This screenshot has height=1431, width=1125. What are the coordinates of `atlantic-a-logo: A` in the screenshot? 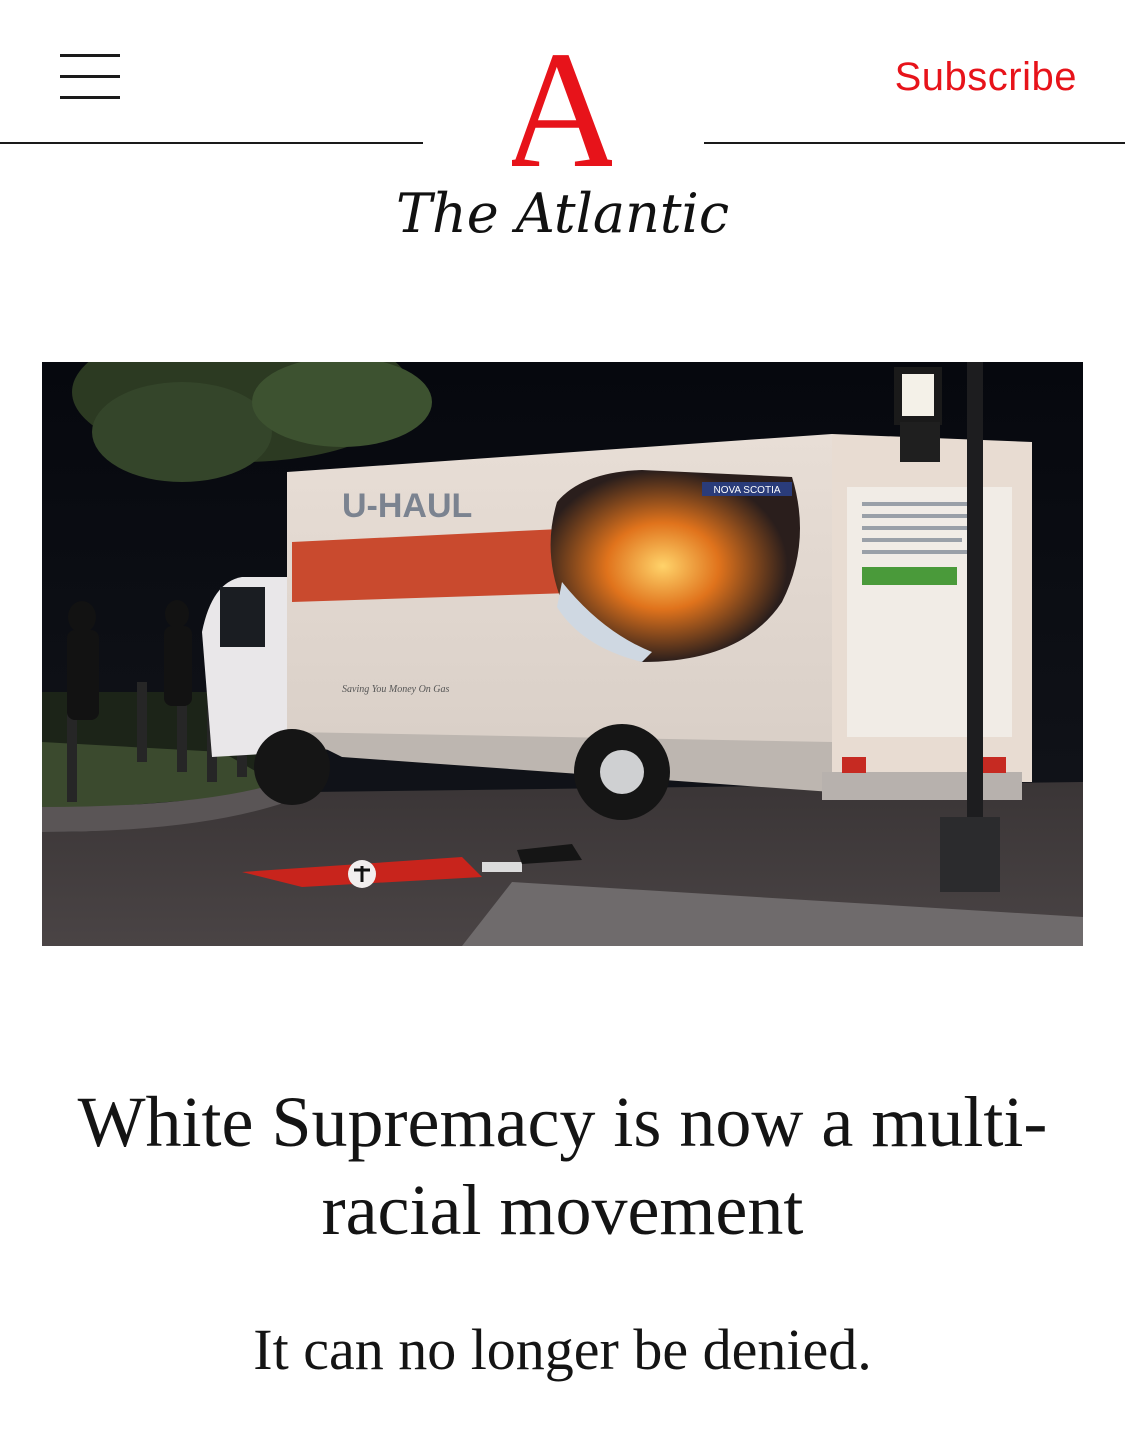 It's located at (562, 100).